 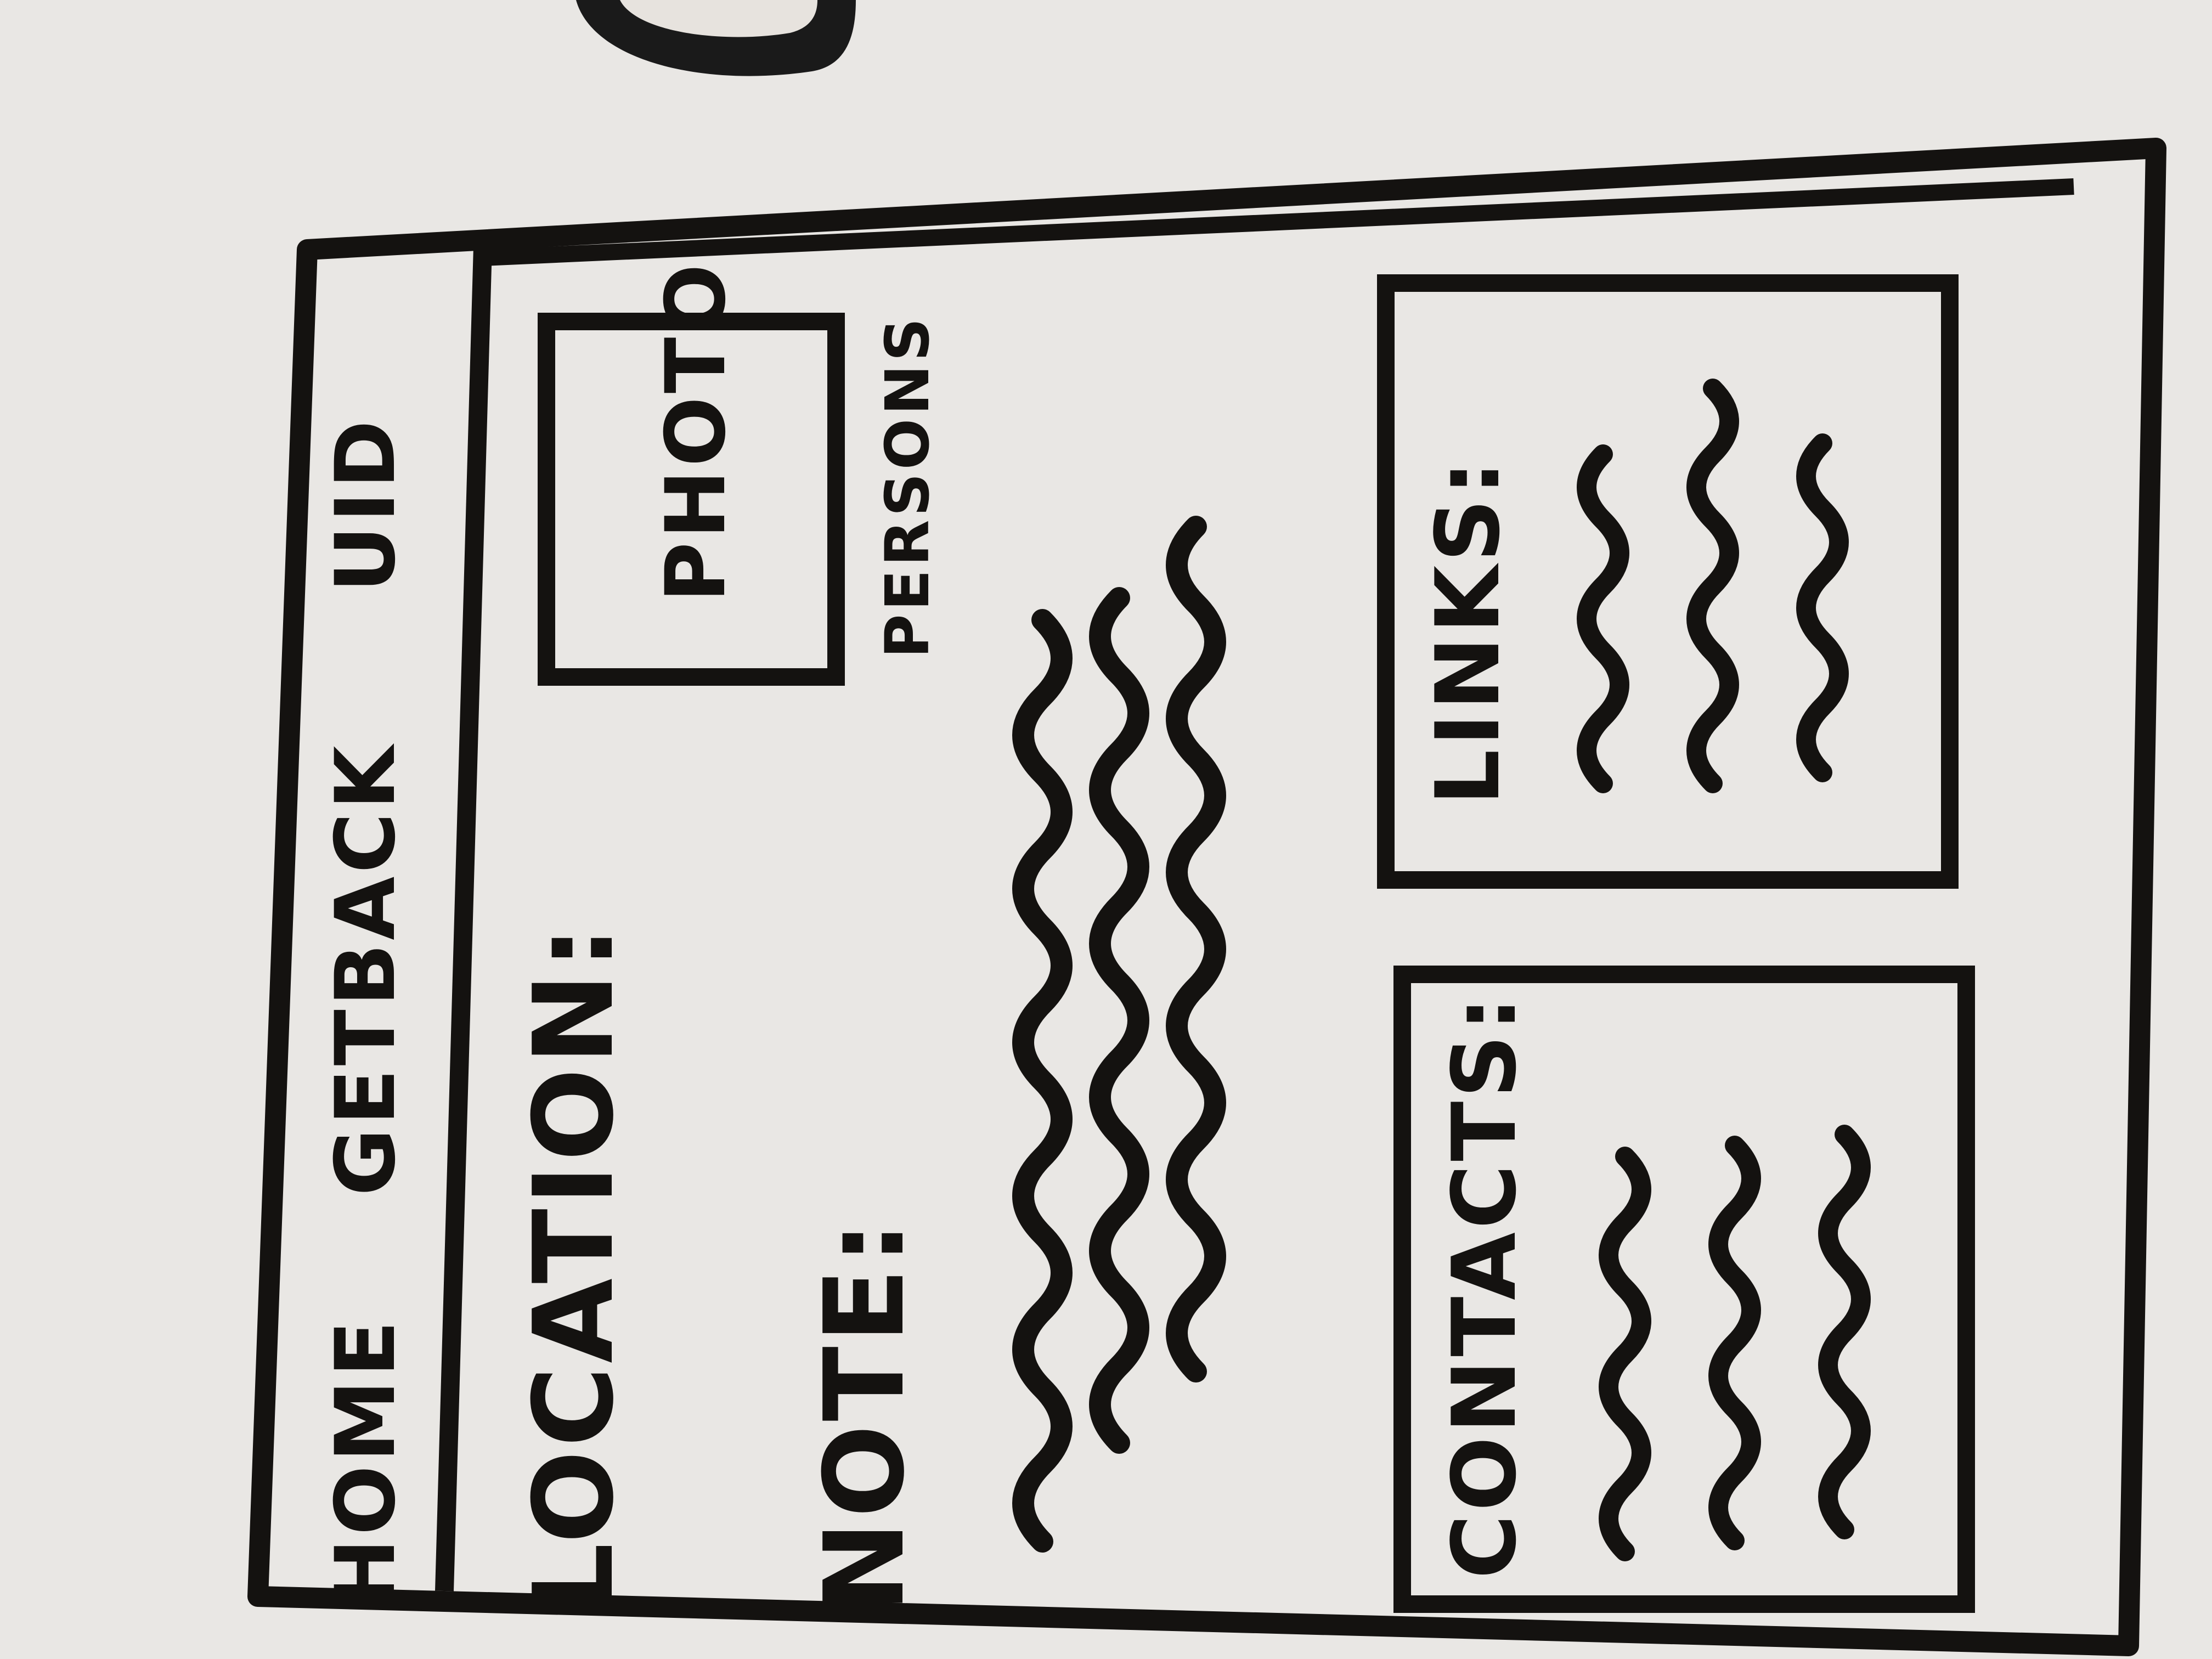 I want to click on links-list-placeholder, so click(x=1723, y=547).